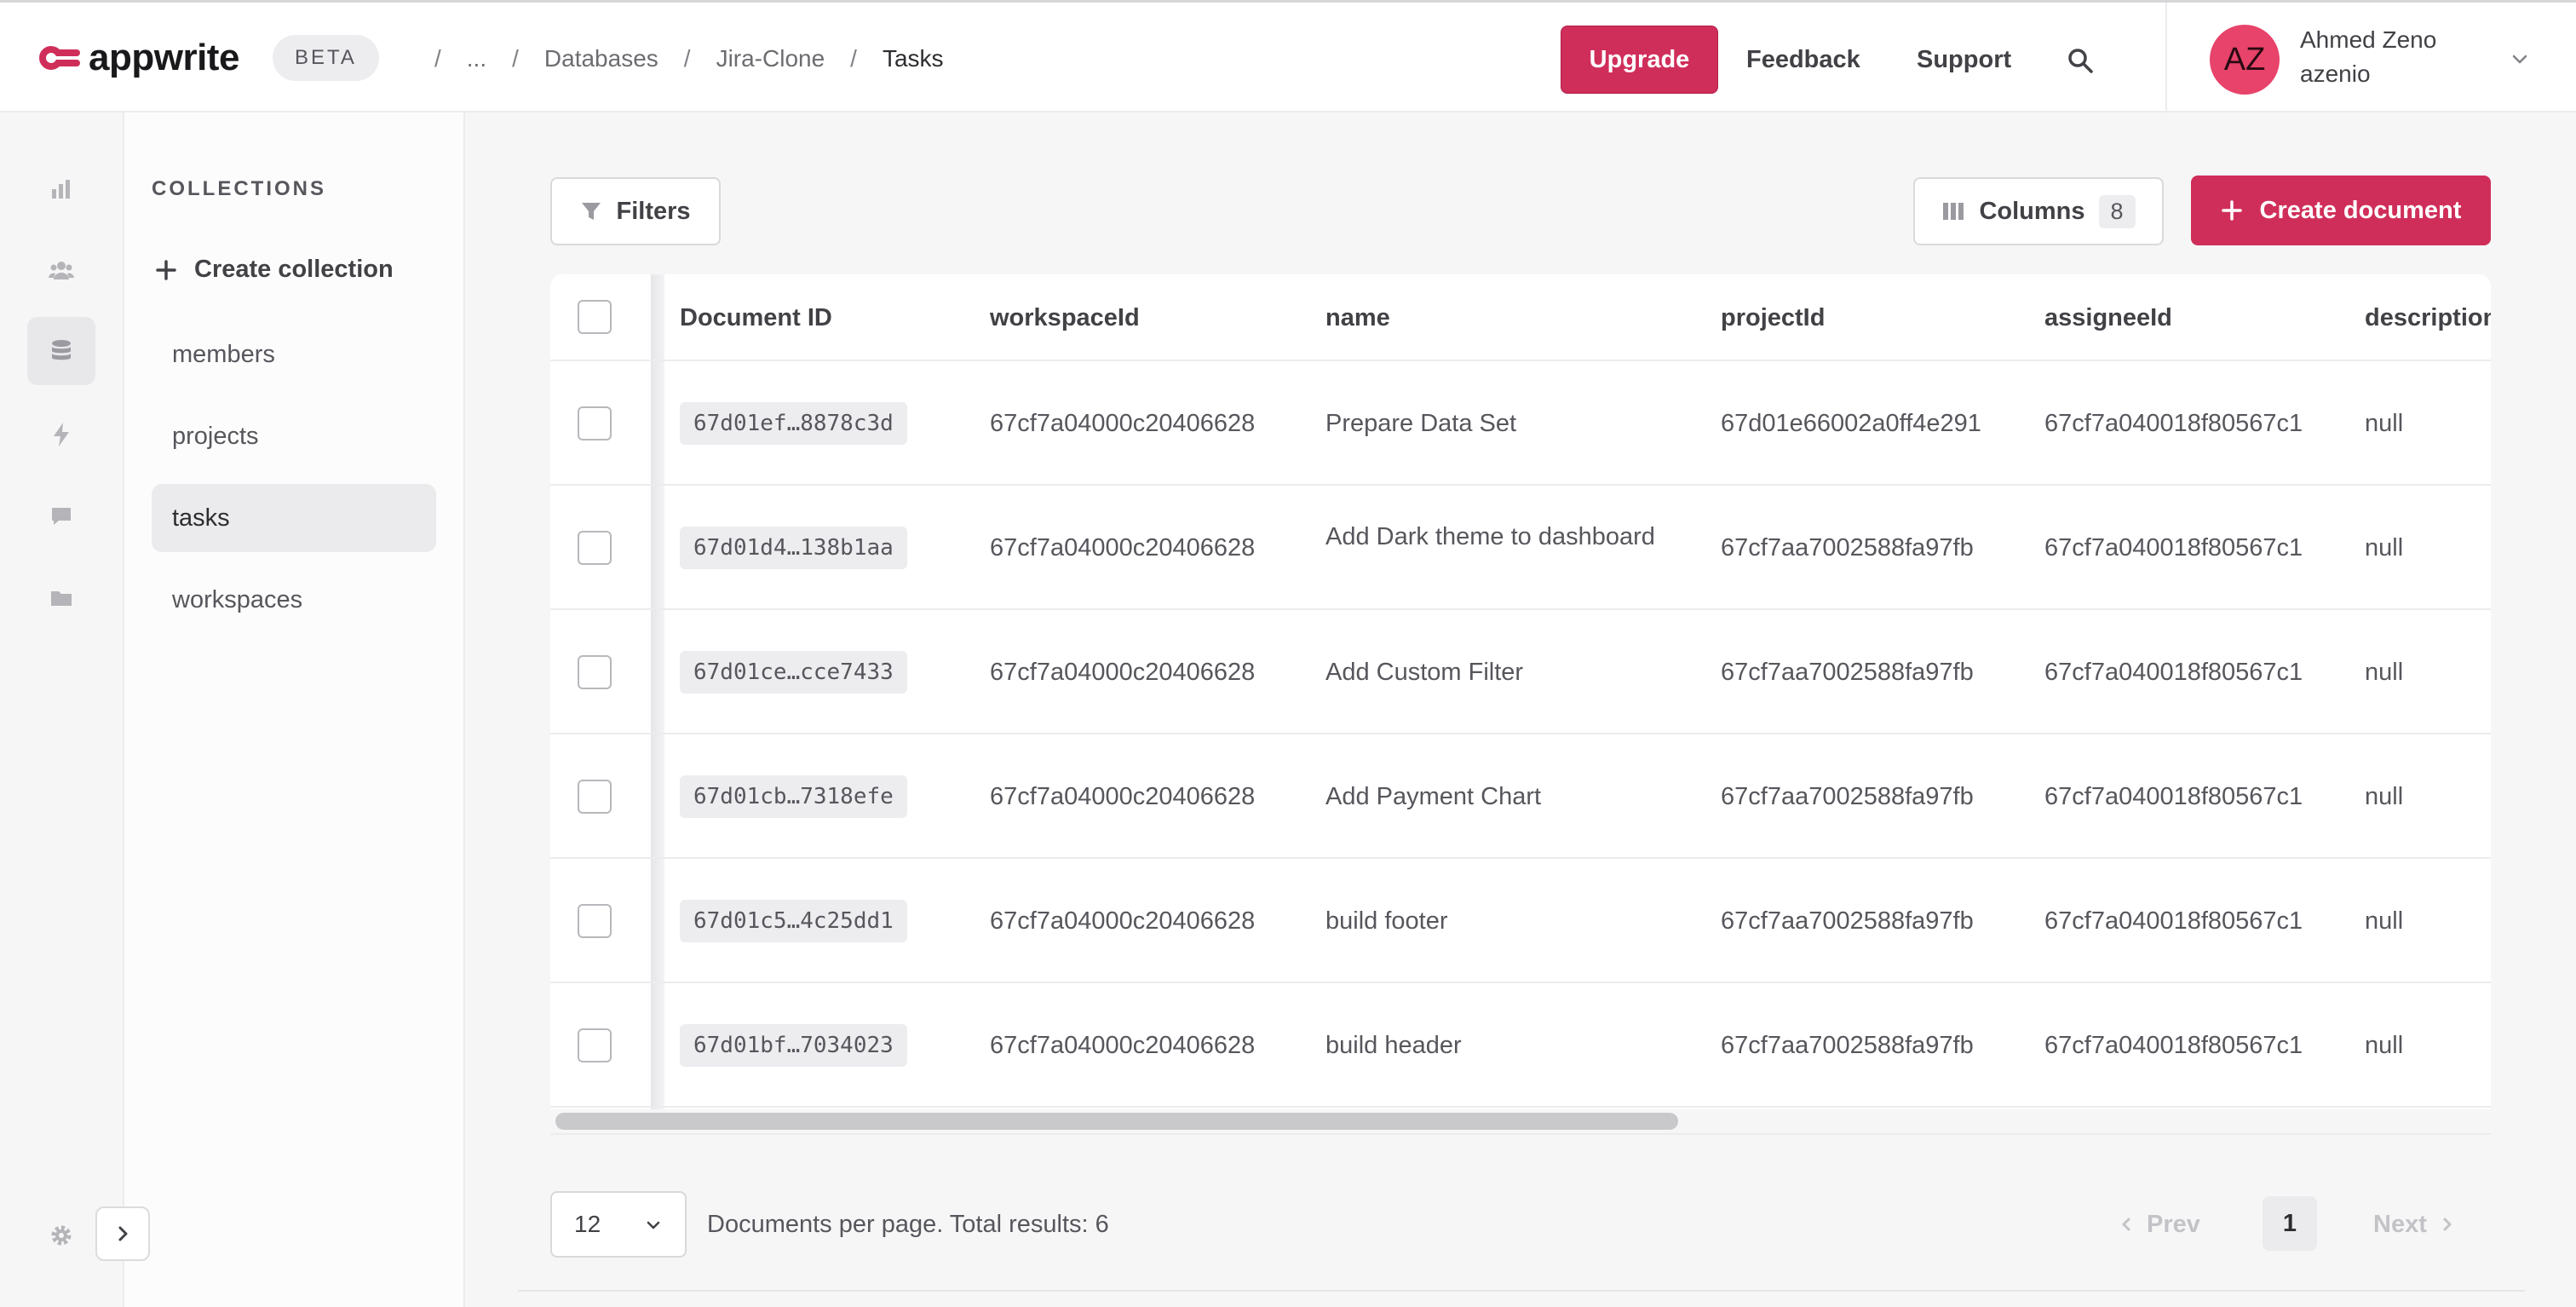 The width and height of the screenshot is (2576, 1307). What do you see at coordinates (1954, 212) in the screenshot?
I see `columns-icon` at bounding box center [1954, 212].